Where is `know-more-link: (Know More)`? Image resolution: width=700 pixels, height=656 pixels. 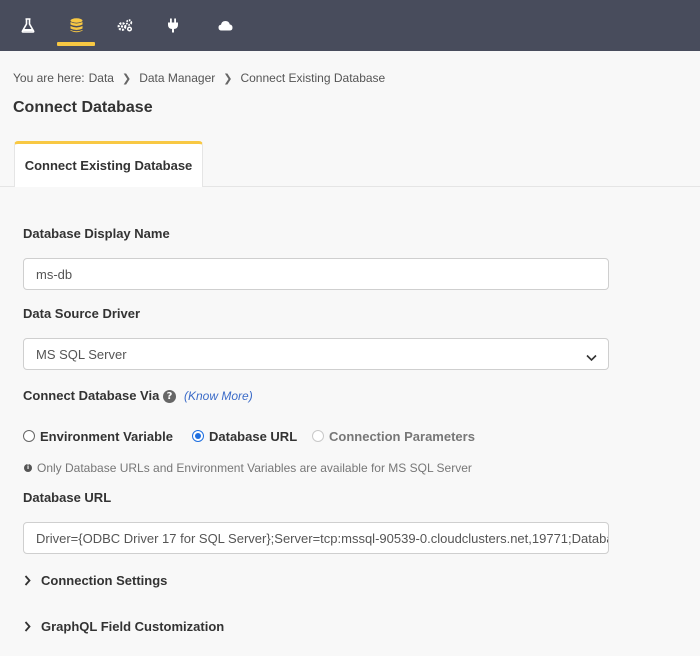 know-more-link: (Know More) is located at coordinates (218, 396).